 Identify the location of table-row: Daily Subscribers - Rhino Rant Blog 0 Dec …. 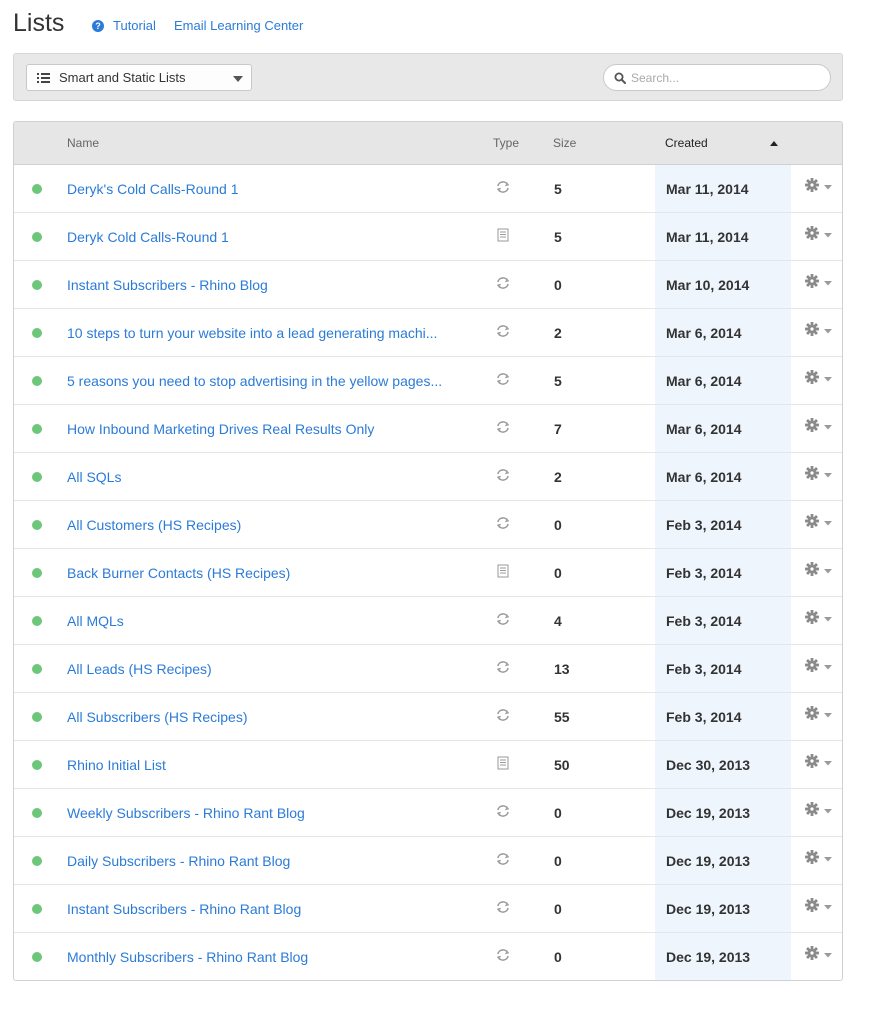
(428, 861).